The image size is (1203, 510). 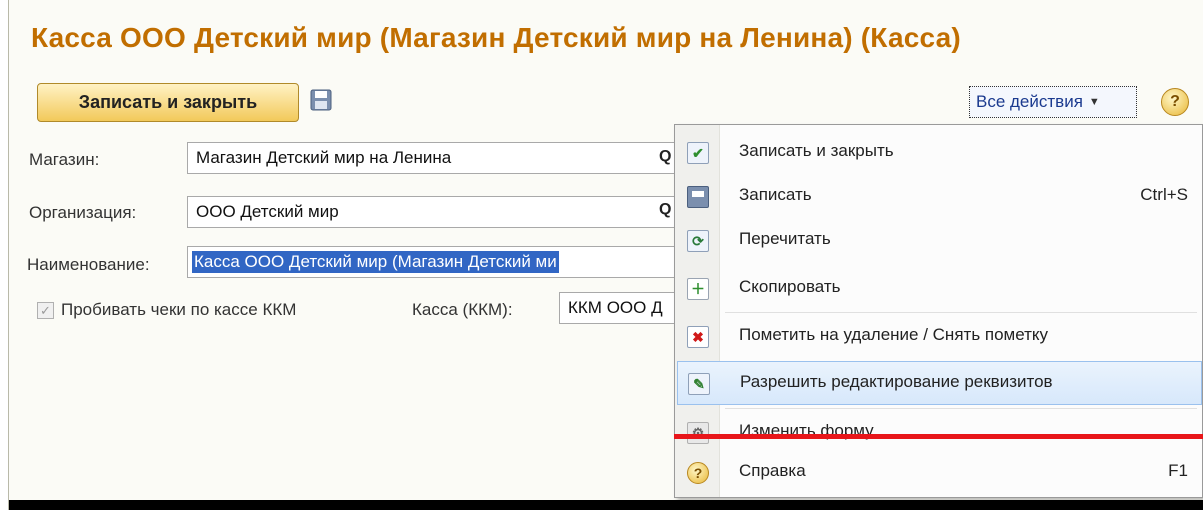 I want to click on help-icon: ?, so click(x=698, y=473).